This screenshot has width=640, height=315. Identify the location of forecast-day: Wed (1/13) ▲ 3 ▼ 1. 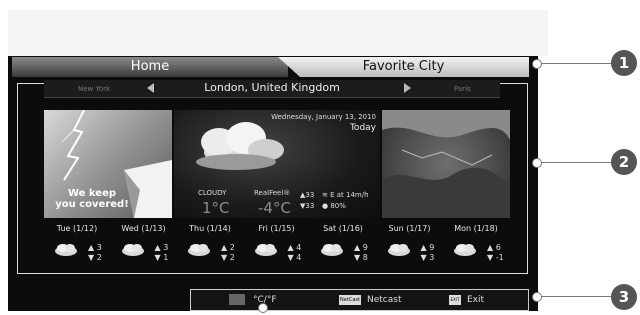
(144, 245).